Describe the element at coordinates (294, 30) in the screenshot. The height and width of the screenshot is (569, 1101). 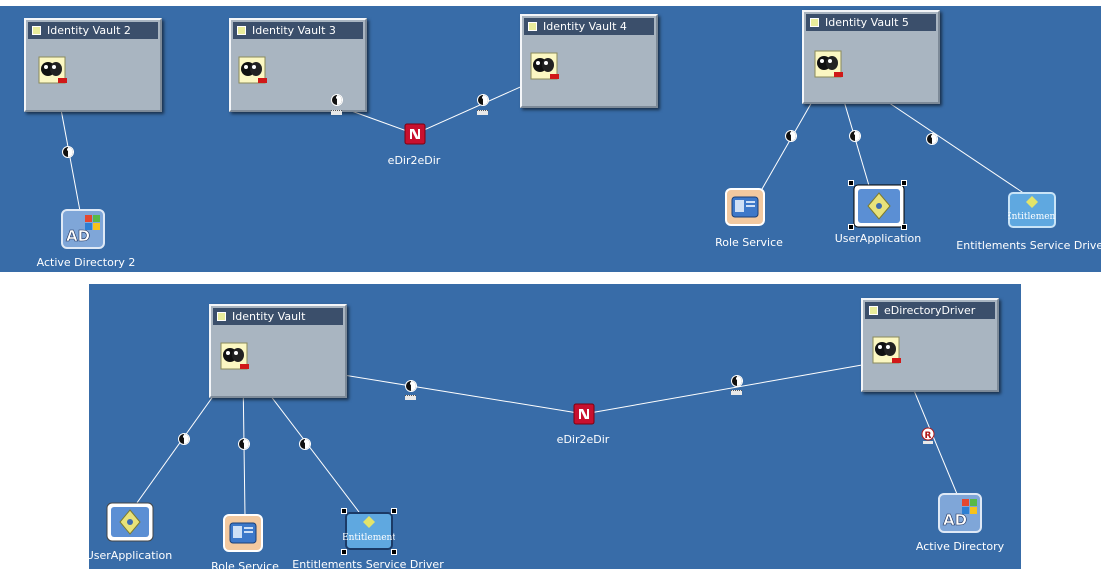
I see `vault-title: Identity Vault 3` at that location.